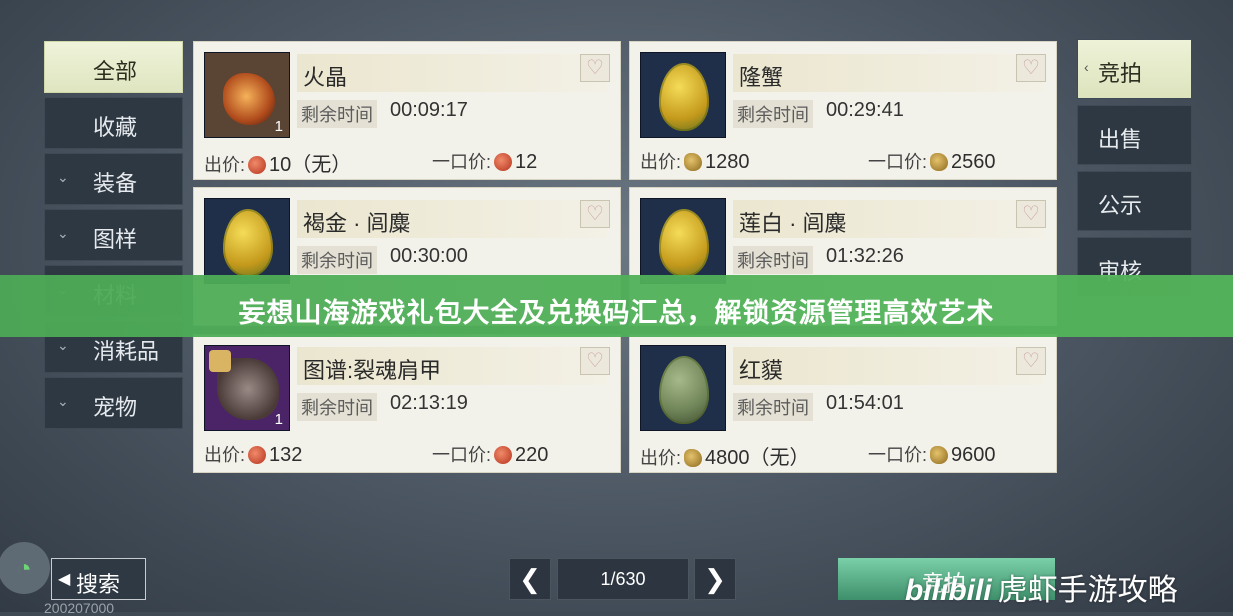 The height and width of the screenshot is (616, 1233). Describe the element at coordinates (973, 455) in the screenshot. I see `buyout-value: 9600` at that location.